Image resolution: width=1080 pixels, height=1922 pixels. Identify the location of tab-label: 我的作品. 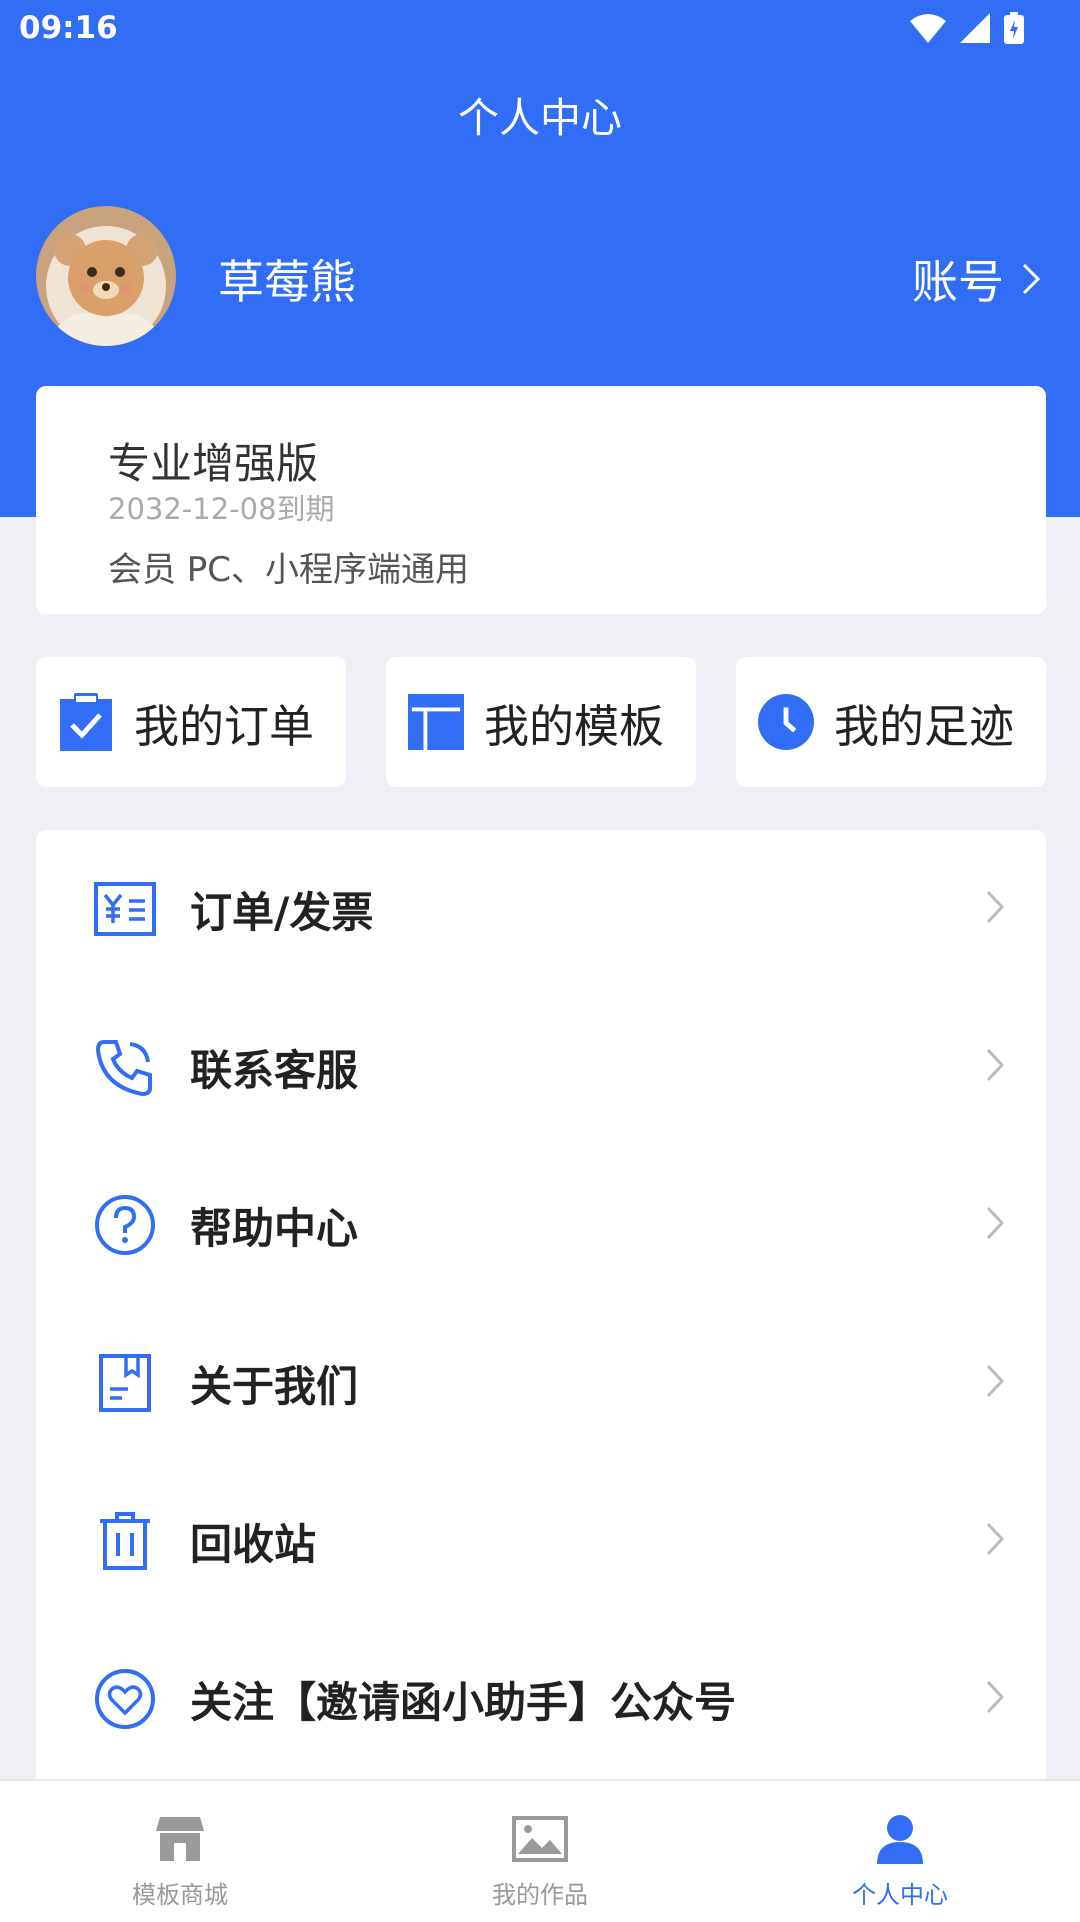
(540, 1895).